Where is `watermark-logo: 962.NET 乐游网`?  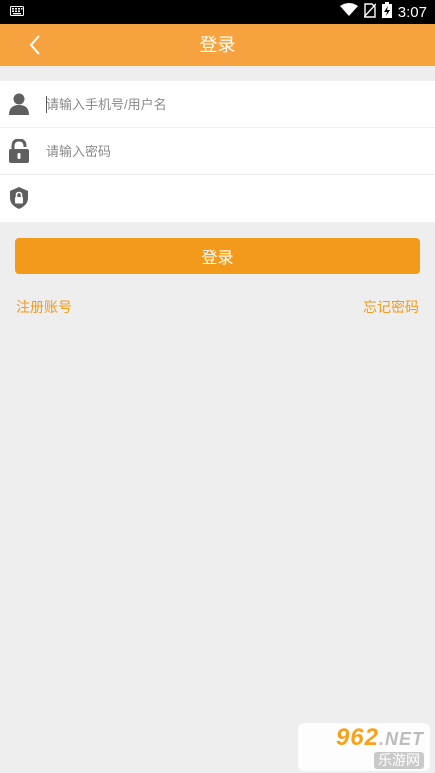
watermark-logo: 962.NET 乐游网 is located at coordinates (364, 747).